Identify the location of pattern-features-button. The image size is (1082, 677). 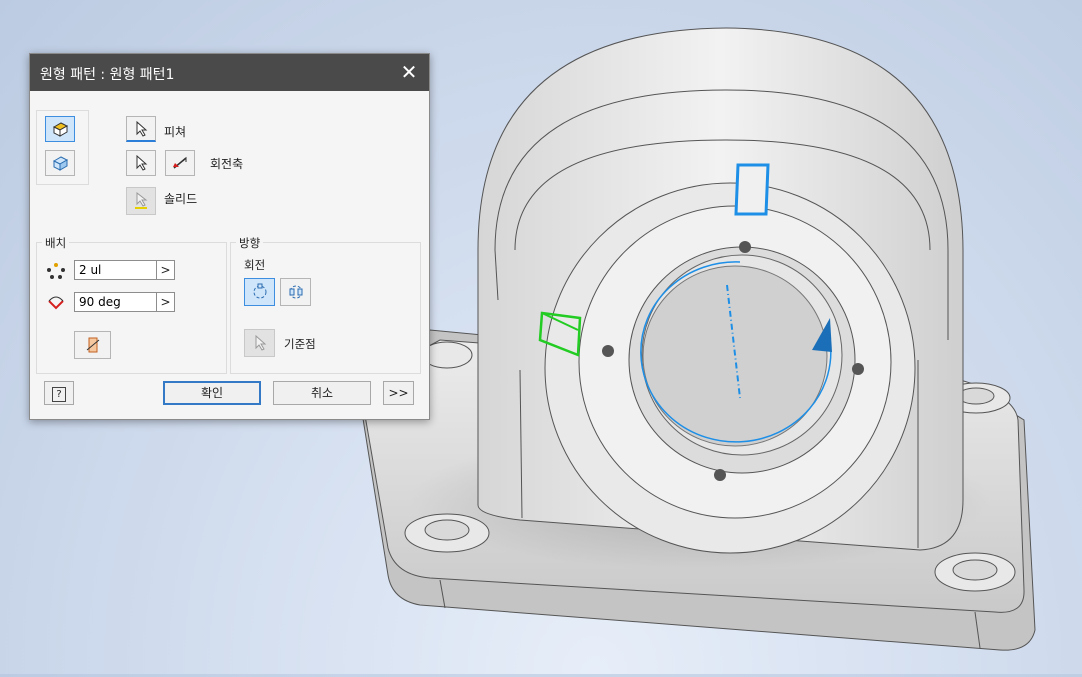
(60, 129).